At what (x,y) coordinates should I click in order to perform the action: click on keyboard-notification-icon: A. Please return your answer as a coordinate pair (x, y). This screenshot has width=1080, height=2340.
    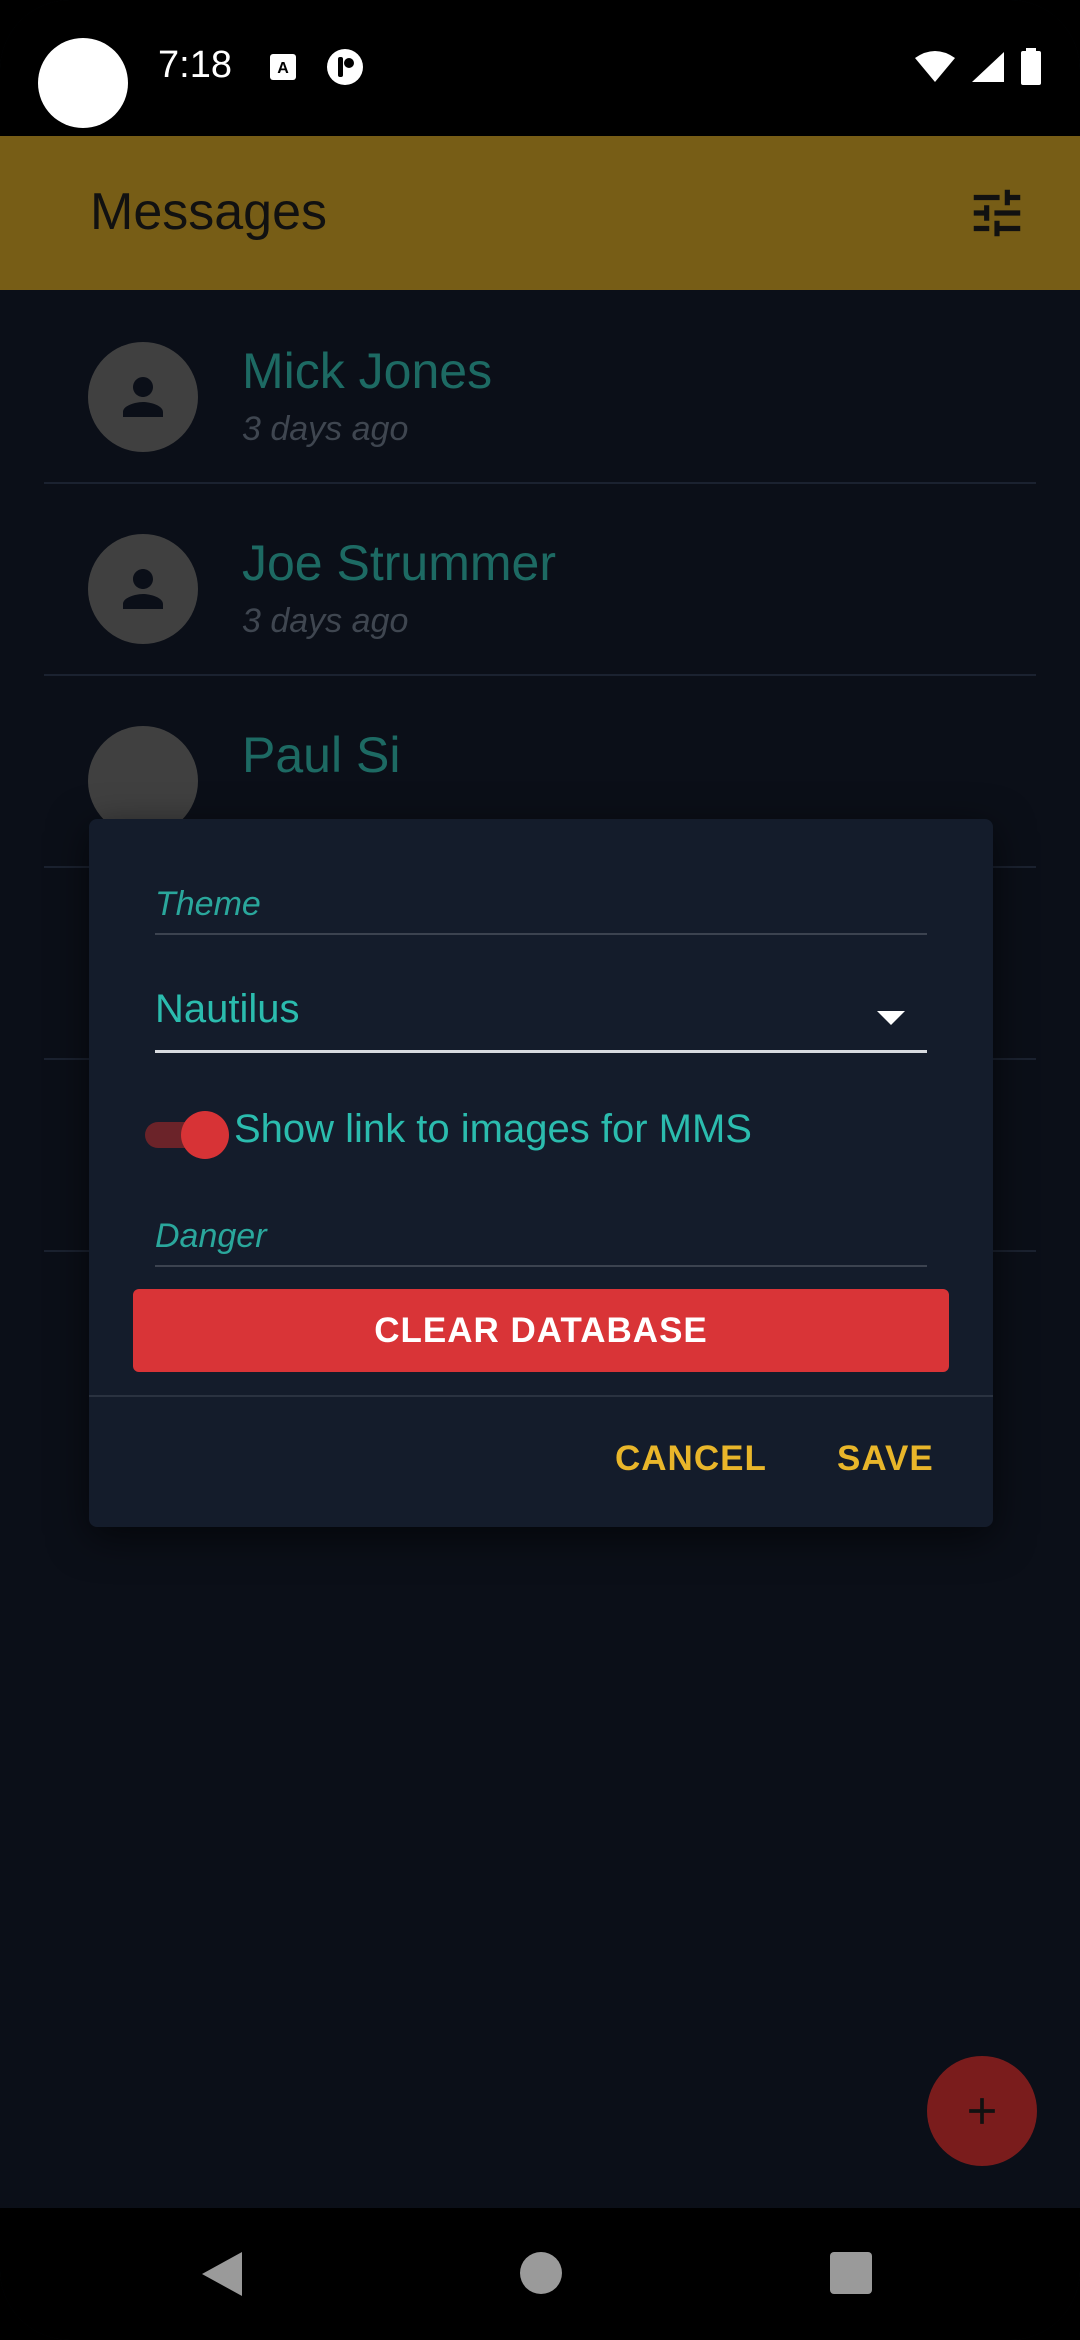
    Looking at the image, I should click on (283, 67).